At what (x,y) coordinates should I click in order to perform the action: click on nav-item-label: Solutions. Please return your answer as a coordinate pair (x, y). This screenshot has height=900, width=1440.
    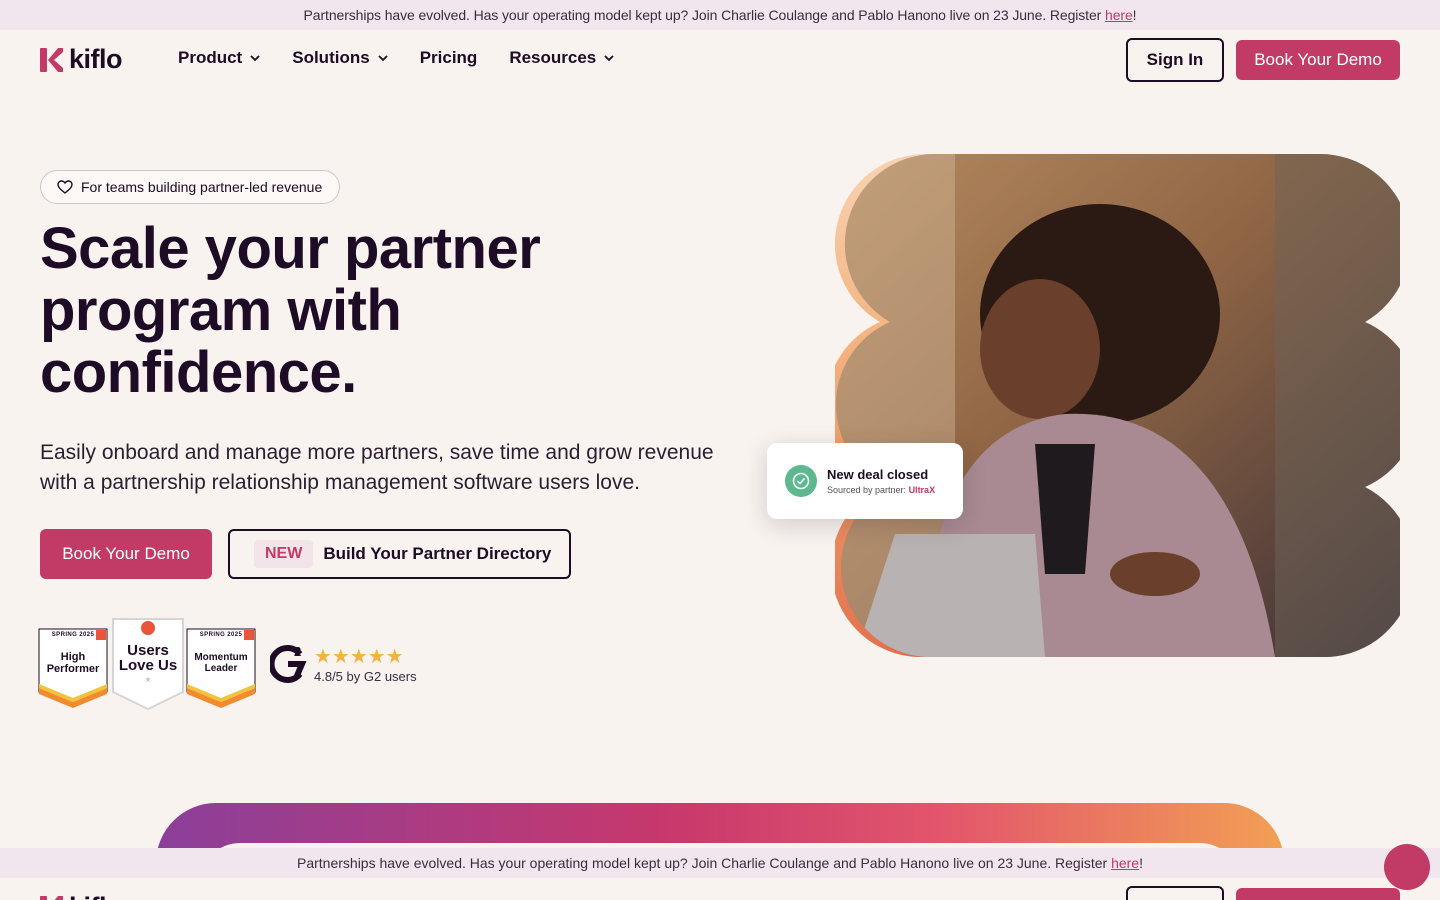
    Looking at the image, I should click on (331, 57).